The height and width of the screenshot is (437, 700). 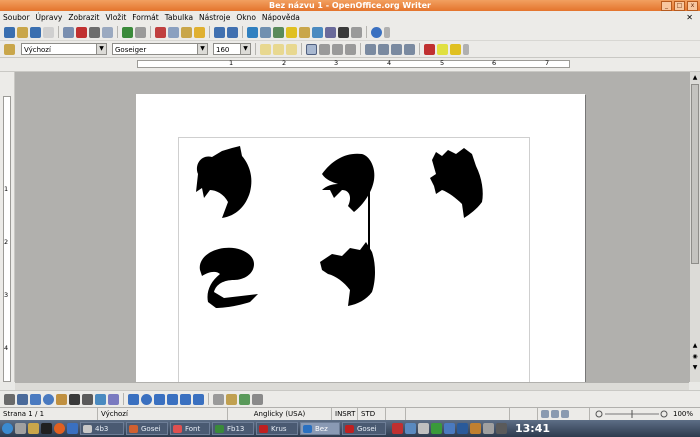 I want to click on rectangle-icon, so click(x=35, y=399).